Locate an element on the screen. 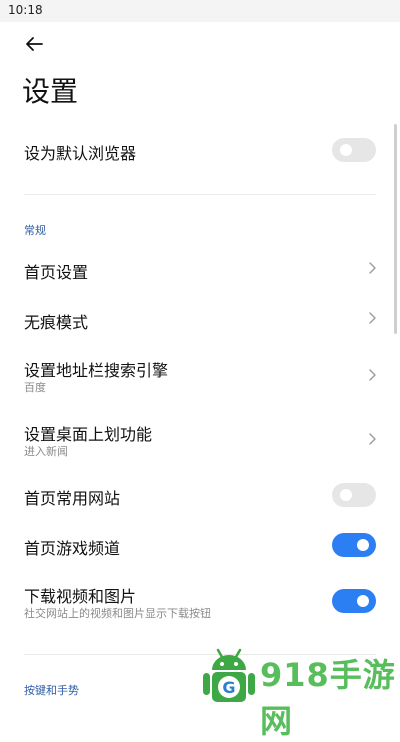 The height and width of the screenshot is (742, 400). swipe-function-label: 设置桌面上划功能 is located at coordinates (88, 434).